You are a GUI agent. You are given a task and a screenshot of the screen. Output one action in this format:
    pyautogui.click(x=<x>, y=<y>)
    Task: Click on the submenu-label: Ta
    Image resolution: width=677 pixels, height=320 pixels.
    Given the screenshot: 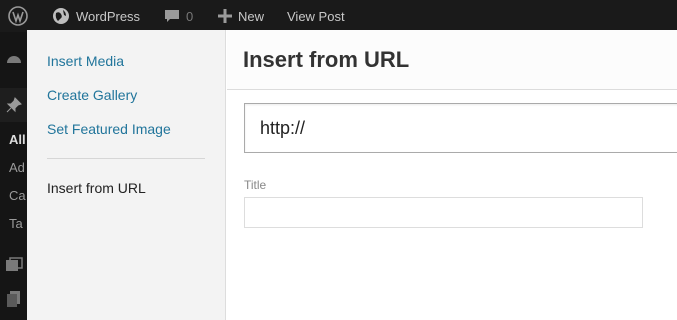 What is the action you would take?
    pyautogui.click(x=16, y=223)
    